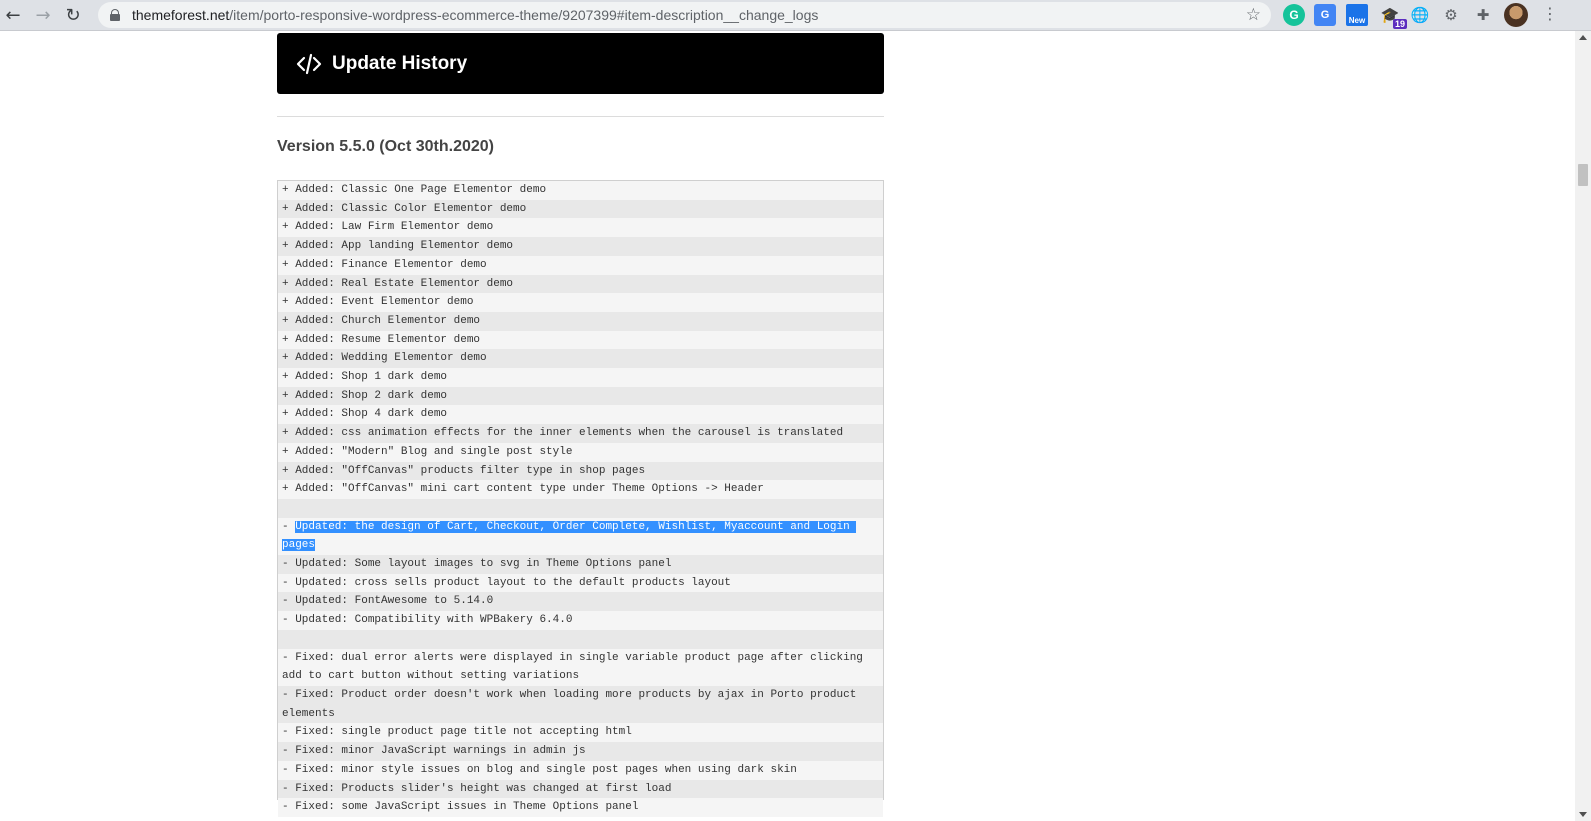  I want to click on changelog-line-text: + Added: Wedding Elementor demo, so click(384, 358).